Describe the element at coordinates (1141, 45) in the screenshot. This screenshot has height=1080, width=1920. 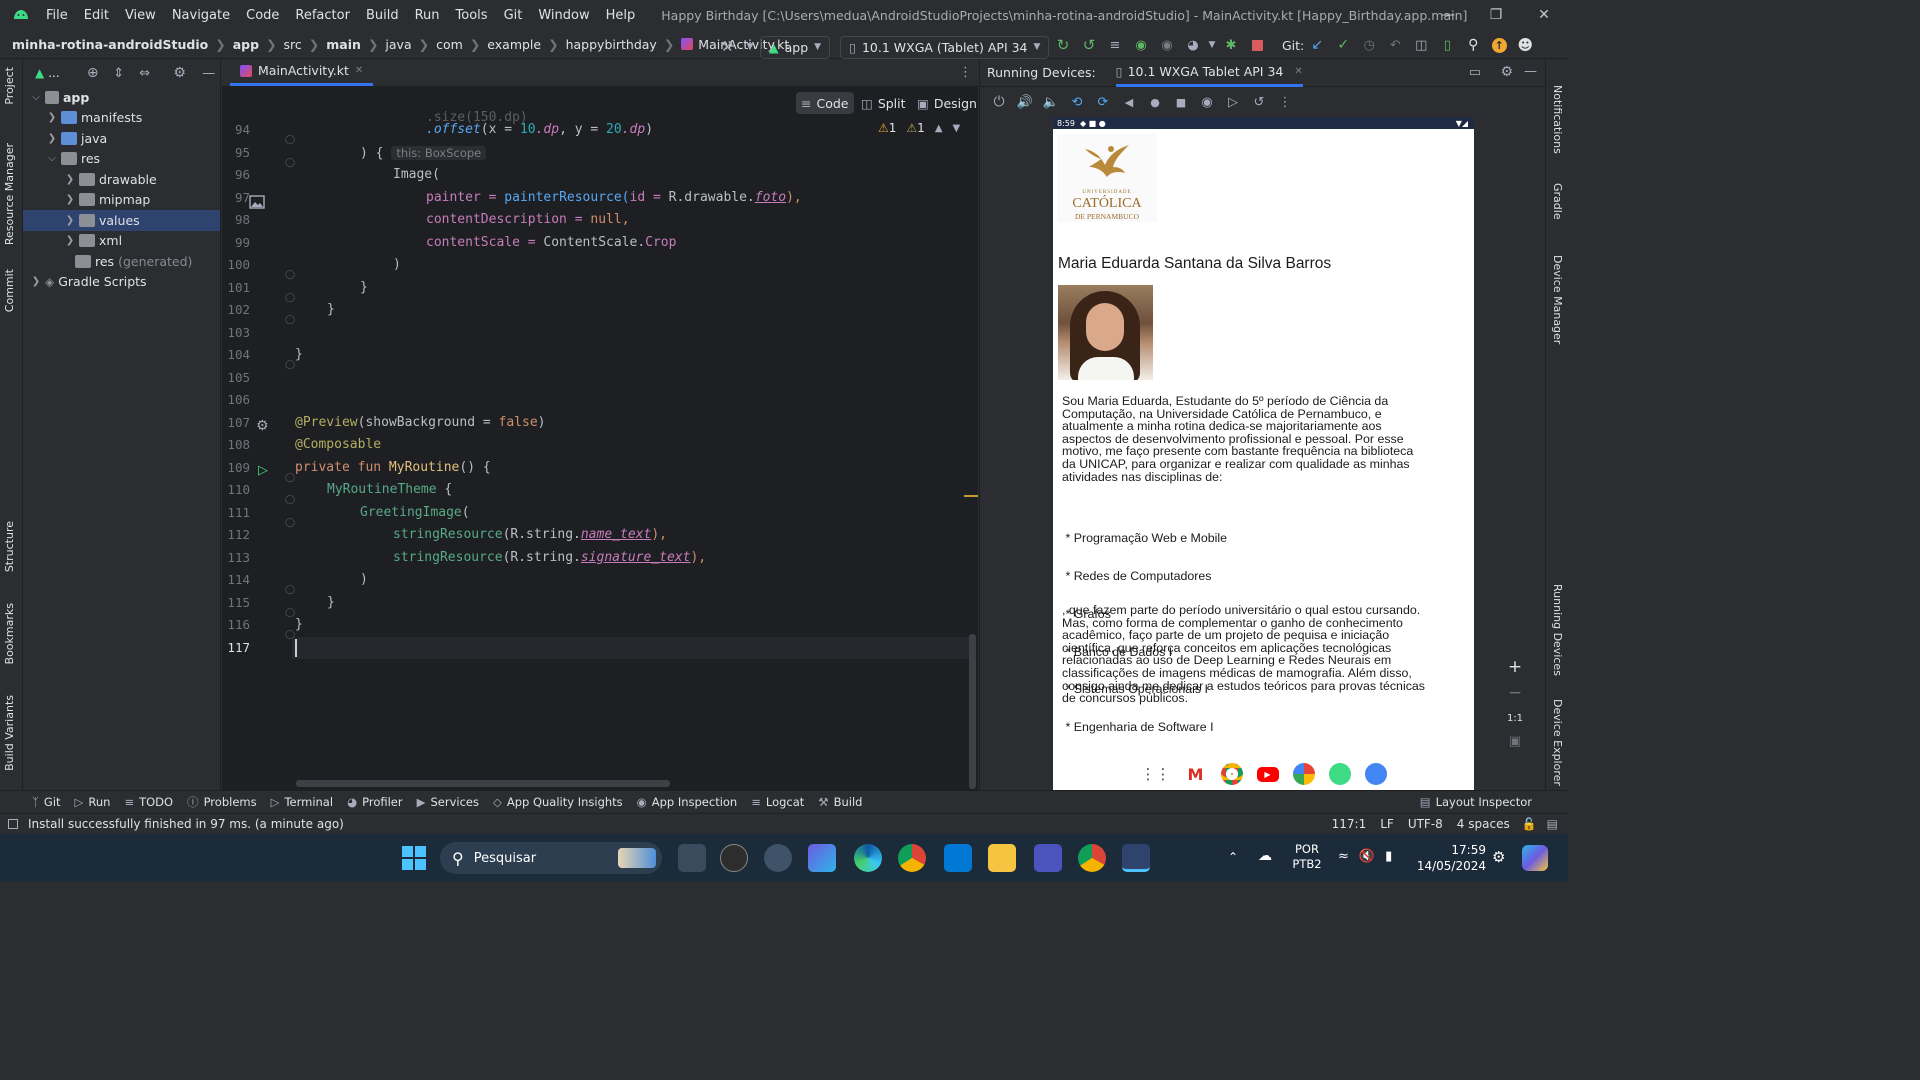
I see `debug-icon: ◉` at that location.